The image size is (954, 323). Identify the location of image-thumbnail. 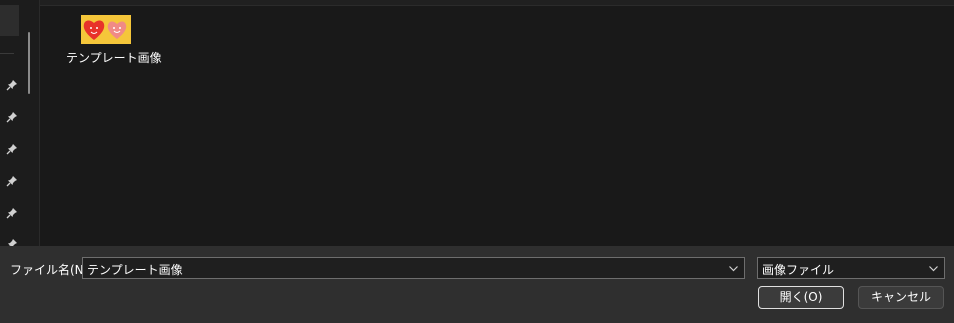
(106, 29).